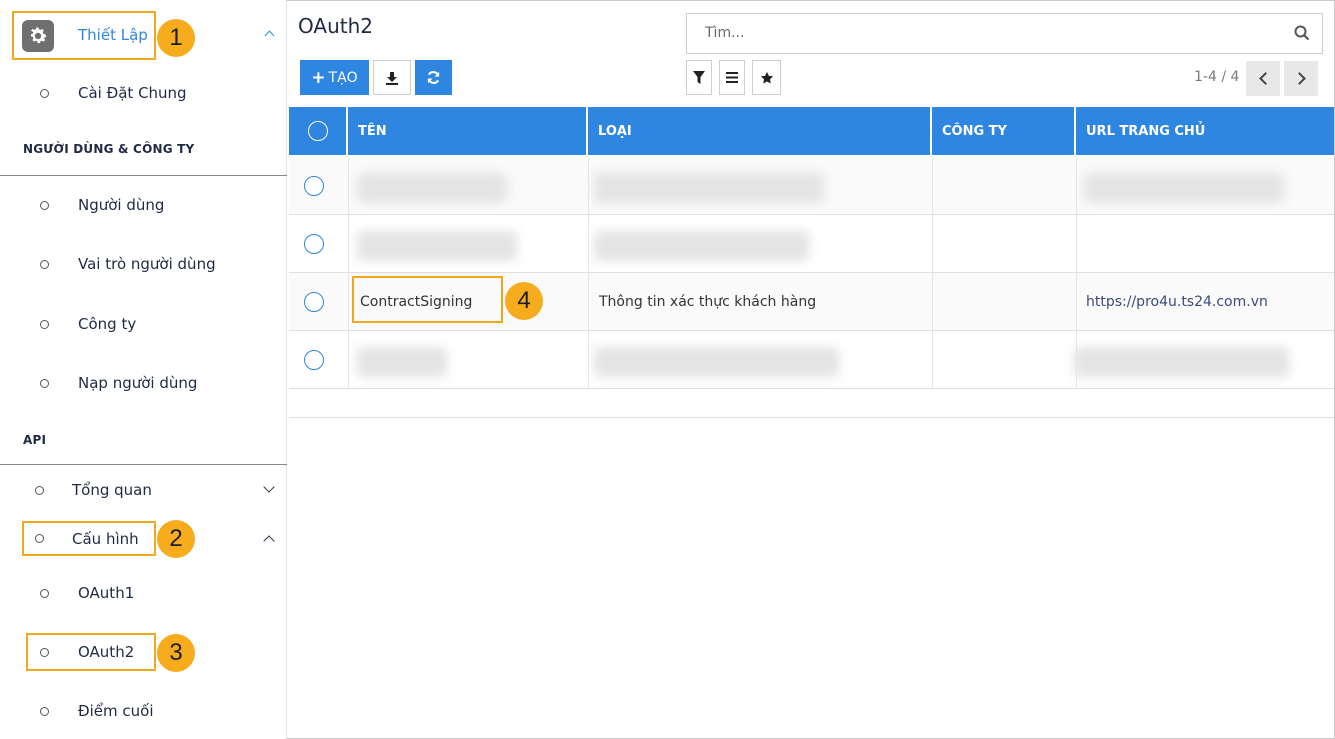  I want to click on refresh-icon, so click(433, 77).